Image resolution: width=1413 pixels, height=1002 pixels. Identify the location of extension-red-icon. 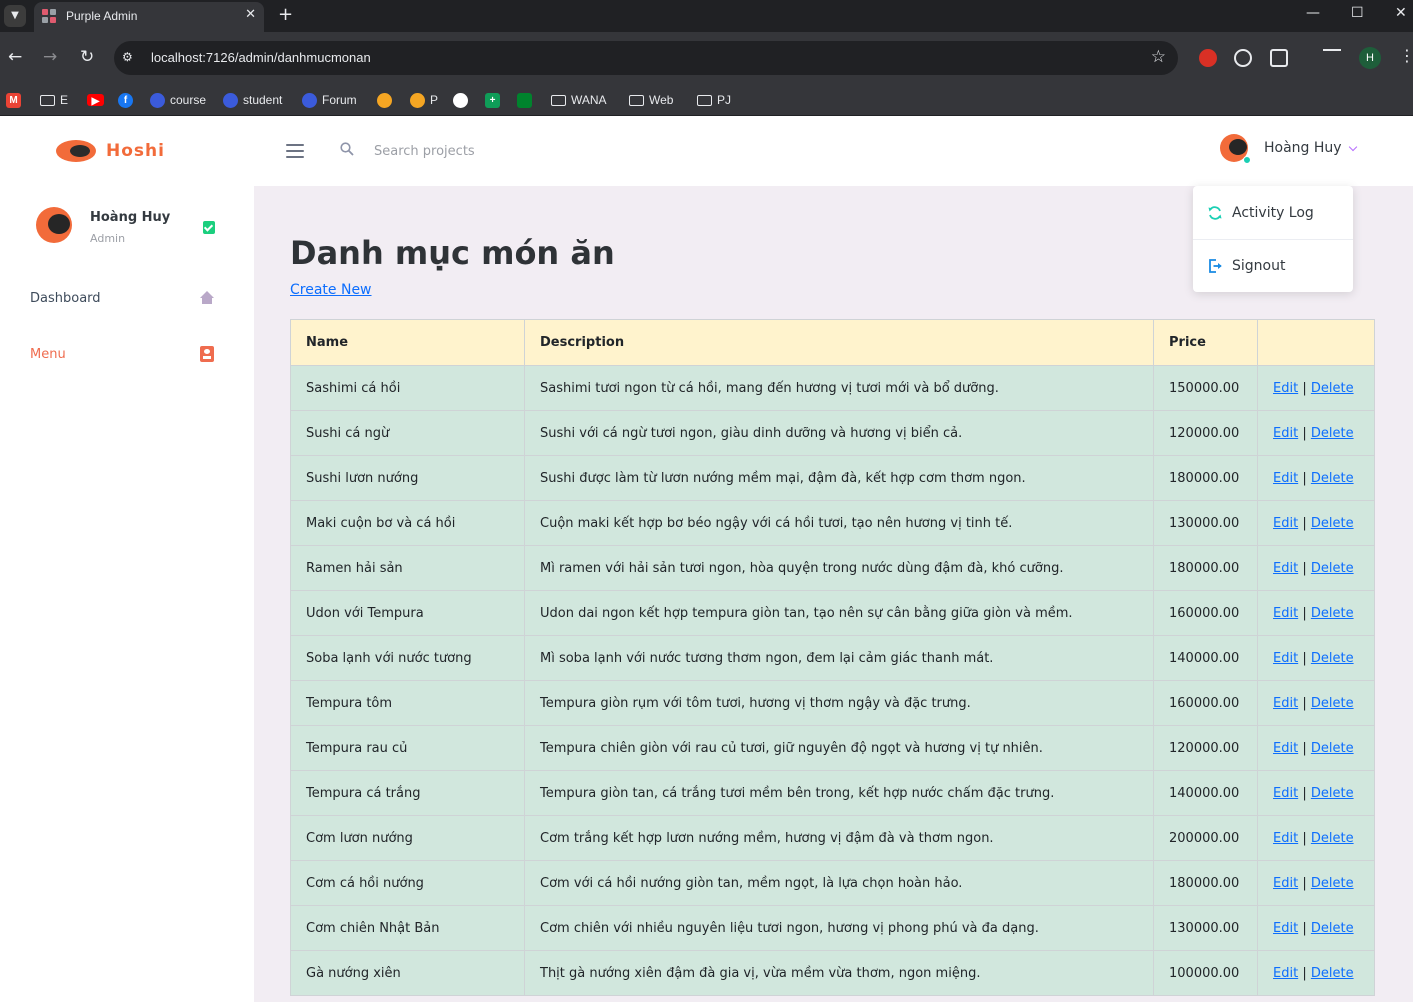
(1208, 58).